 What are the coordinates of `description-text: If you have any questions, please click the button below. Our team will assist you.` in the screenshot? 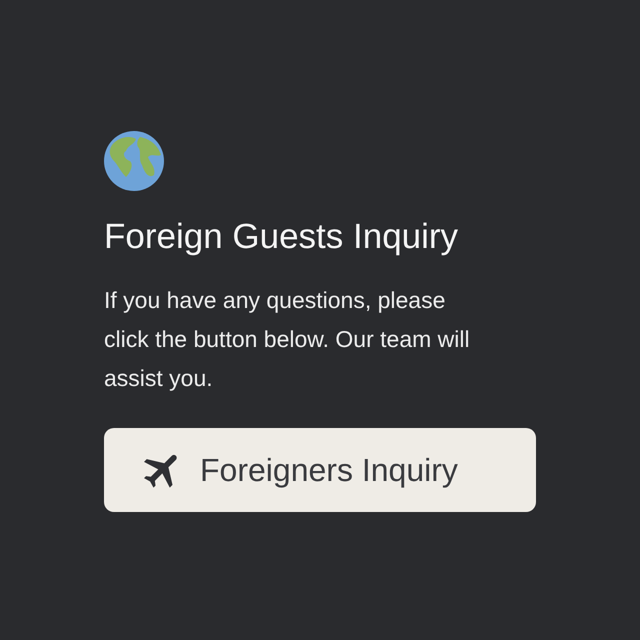 It's located at (287, 339).